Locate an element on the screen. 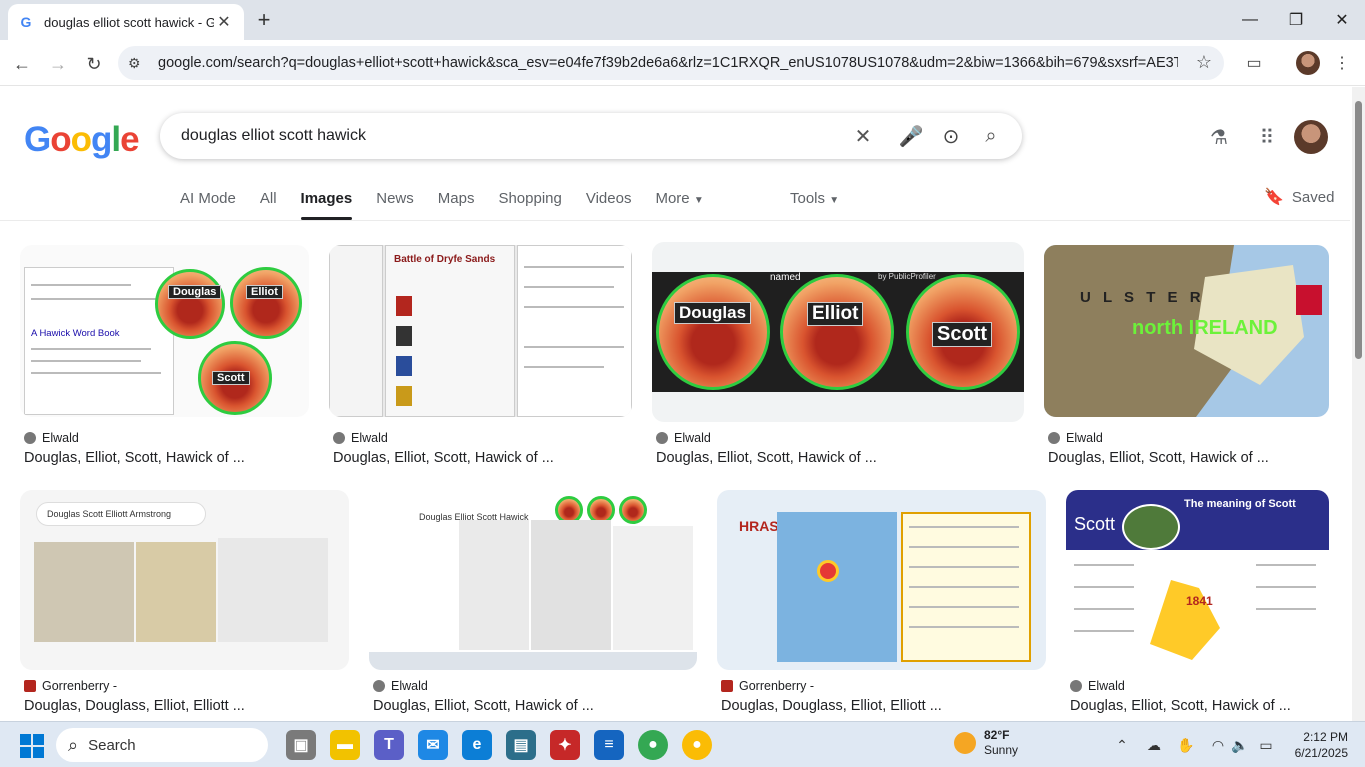 This screenshot has height=767, width=1365. browser-tab: G douglas elliot scott hawick - Go ✕ is located at coordinates (126, 22).